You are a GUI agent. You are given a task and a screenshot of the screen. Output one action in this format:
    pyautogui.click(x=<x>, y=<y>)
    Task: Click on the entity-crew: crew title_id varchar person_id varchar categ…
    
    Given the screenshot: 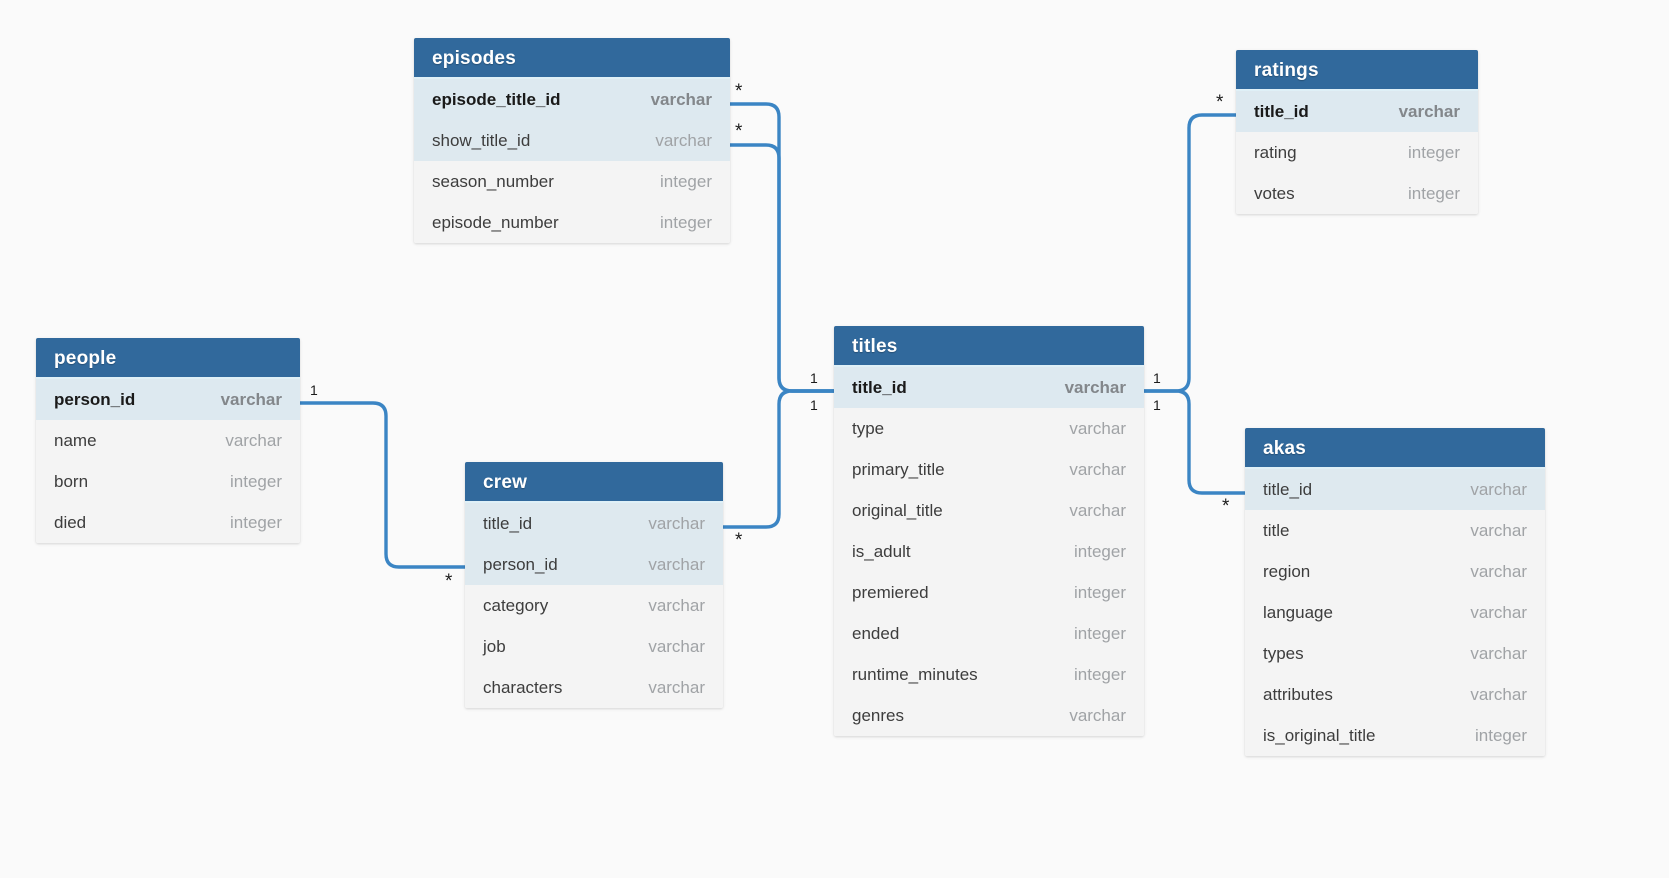 What is the action you would take?
    pyautogui.click(x=594, y=585)
    